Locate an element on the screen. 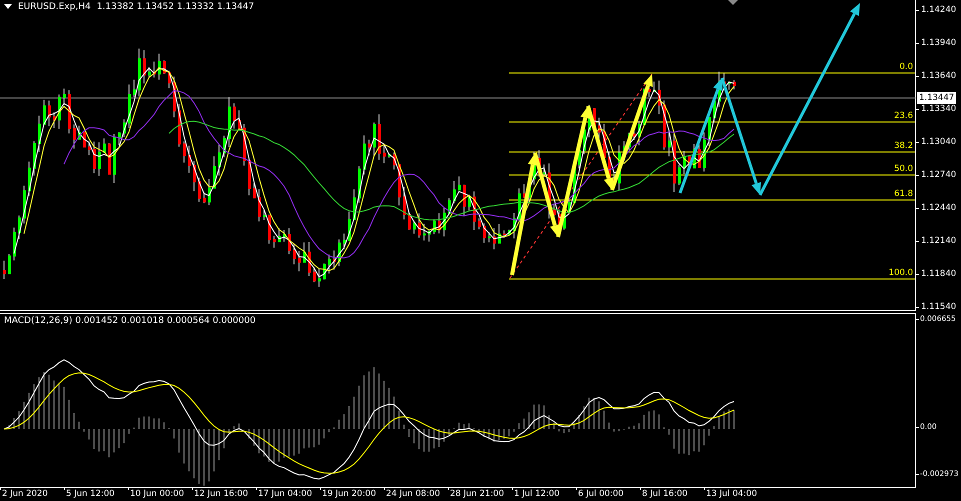  dropdown-triangle-icon is located at coordinates (8, 7).